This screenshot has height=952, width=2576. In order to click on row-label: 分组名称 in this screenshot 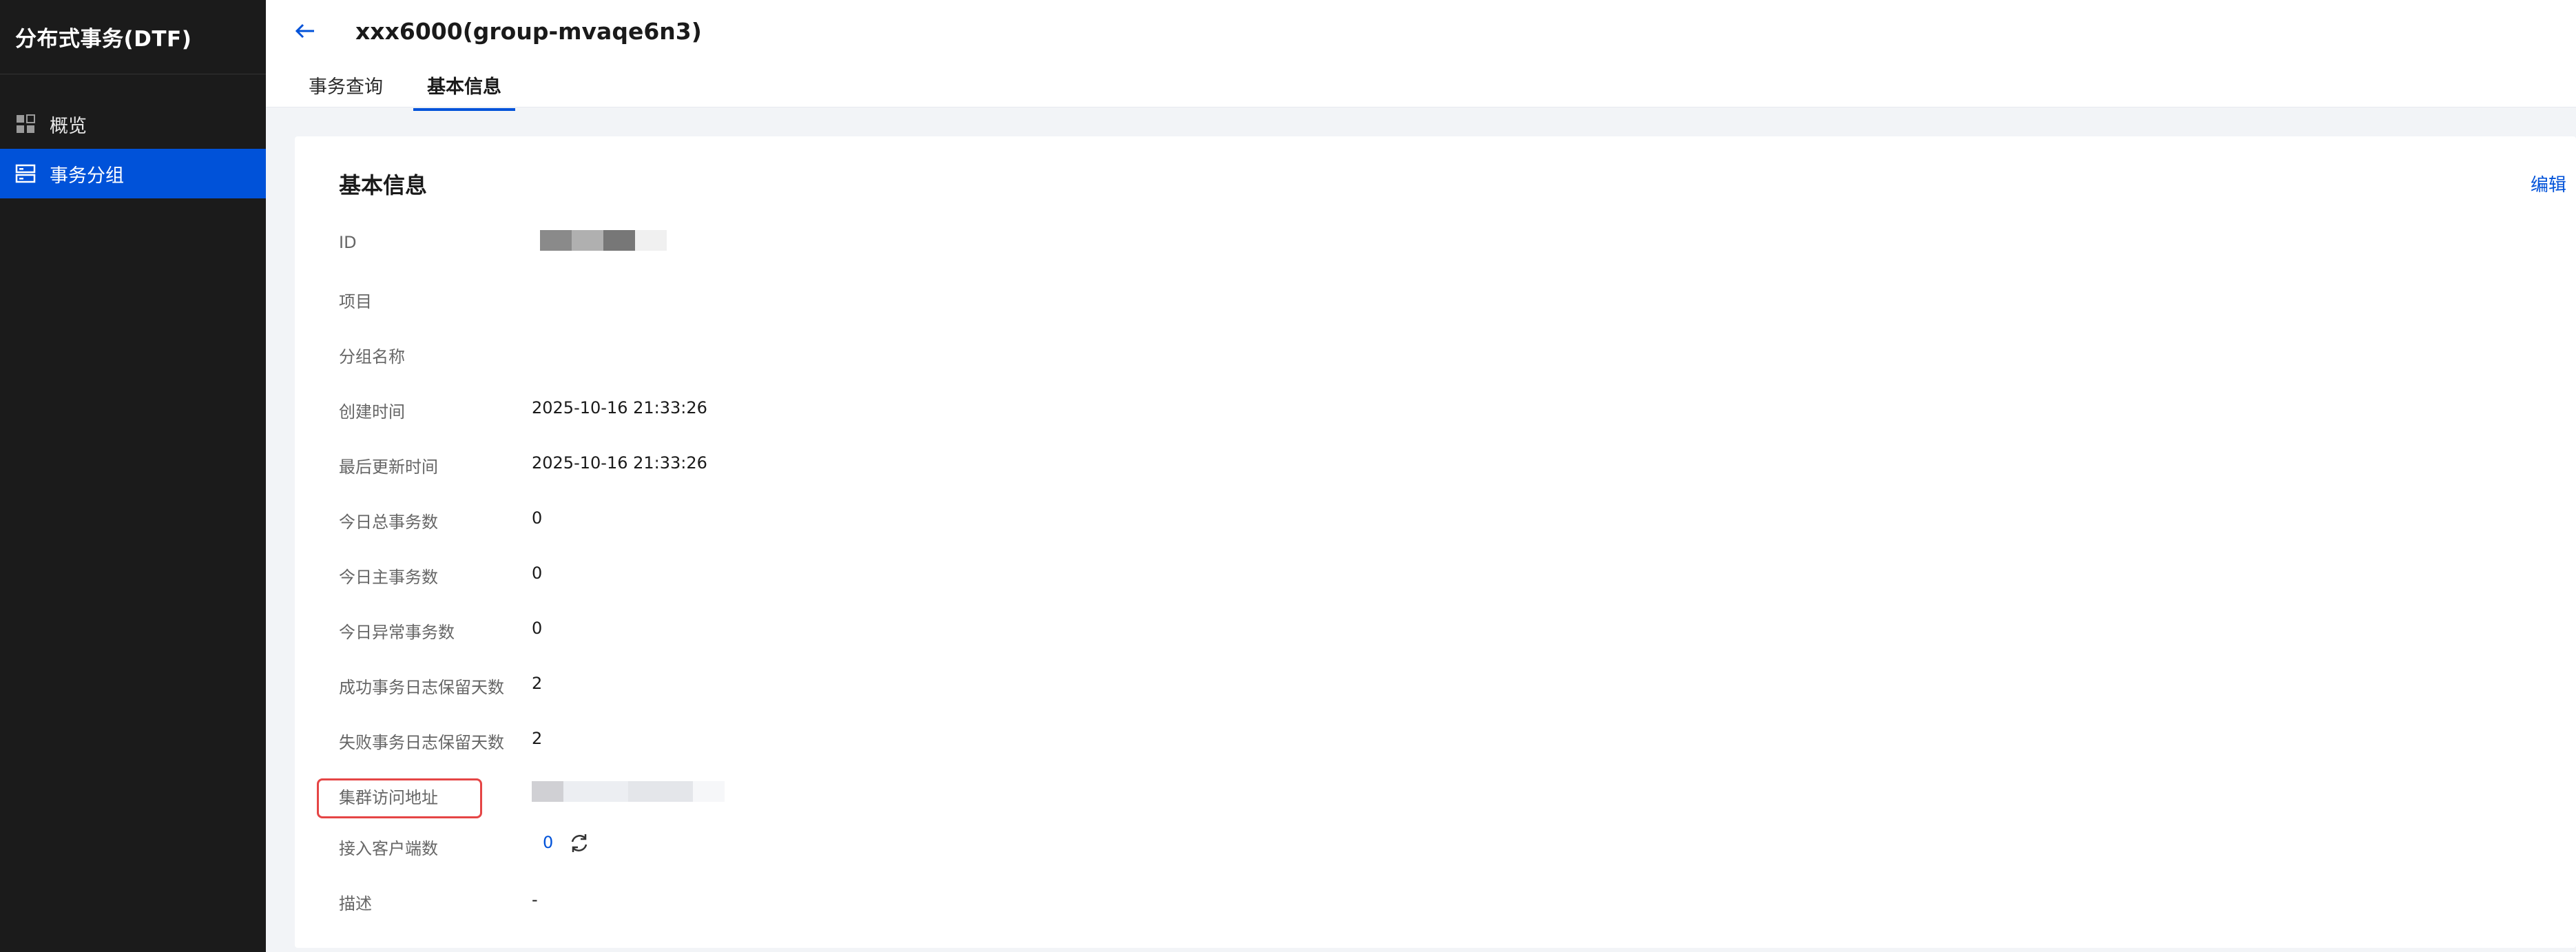, I will do `click(372, 356)`.